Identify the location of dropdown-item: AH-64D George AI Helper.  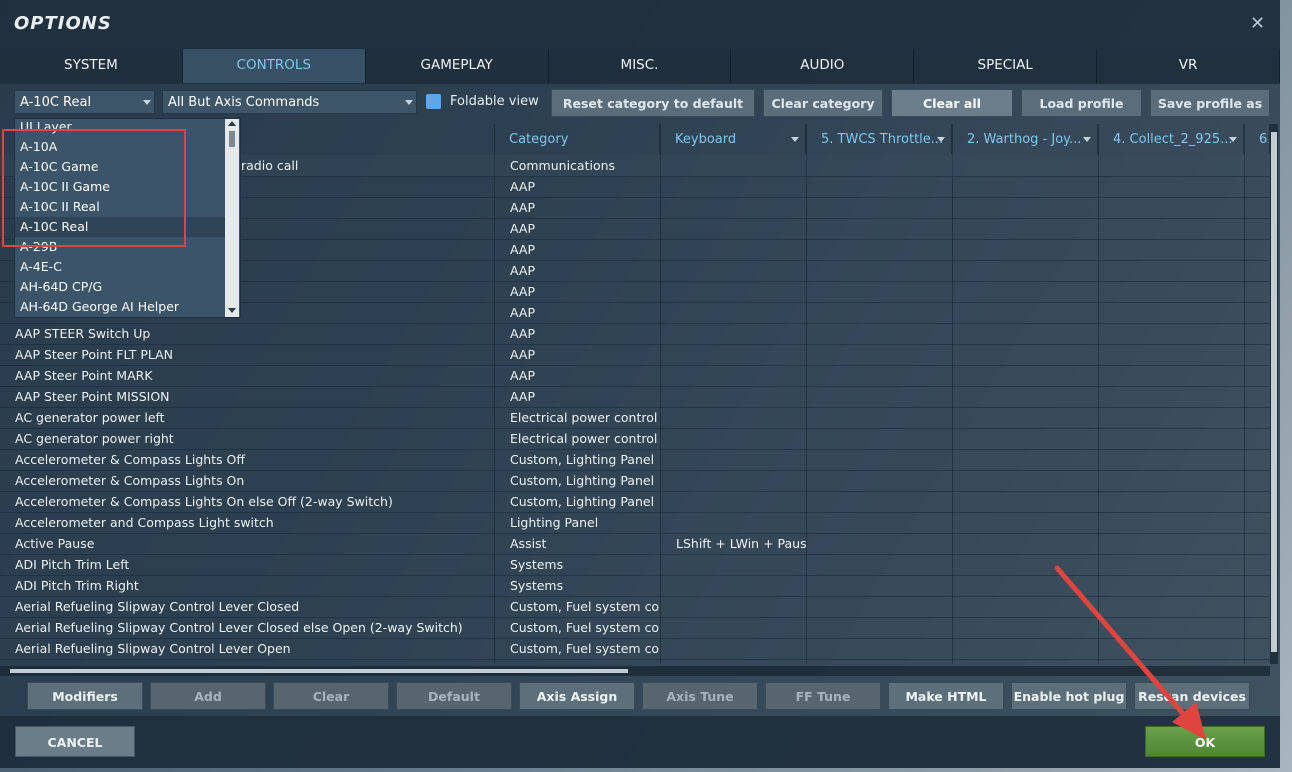
(99, 307).